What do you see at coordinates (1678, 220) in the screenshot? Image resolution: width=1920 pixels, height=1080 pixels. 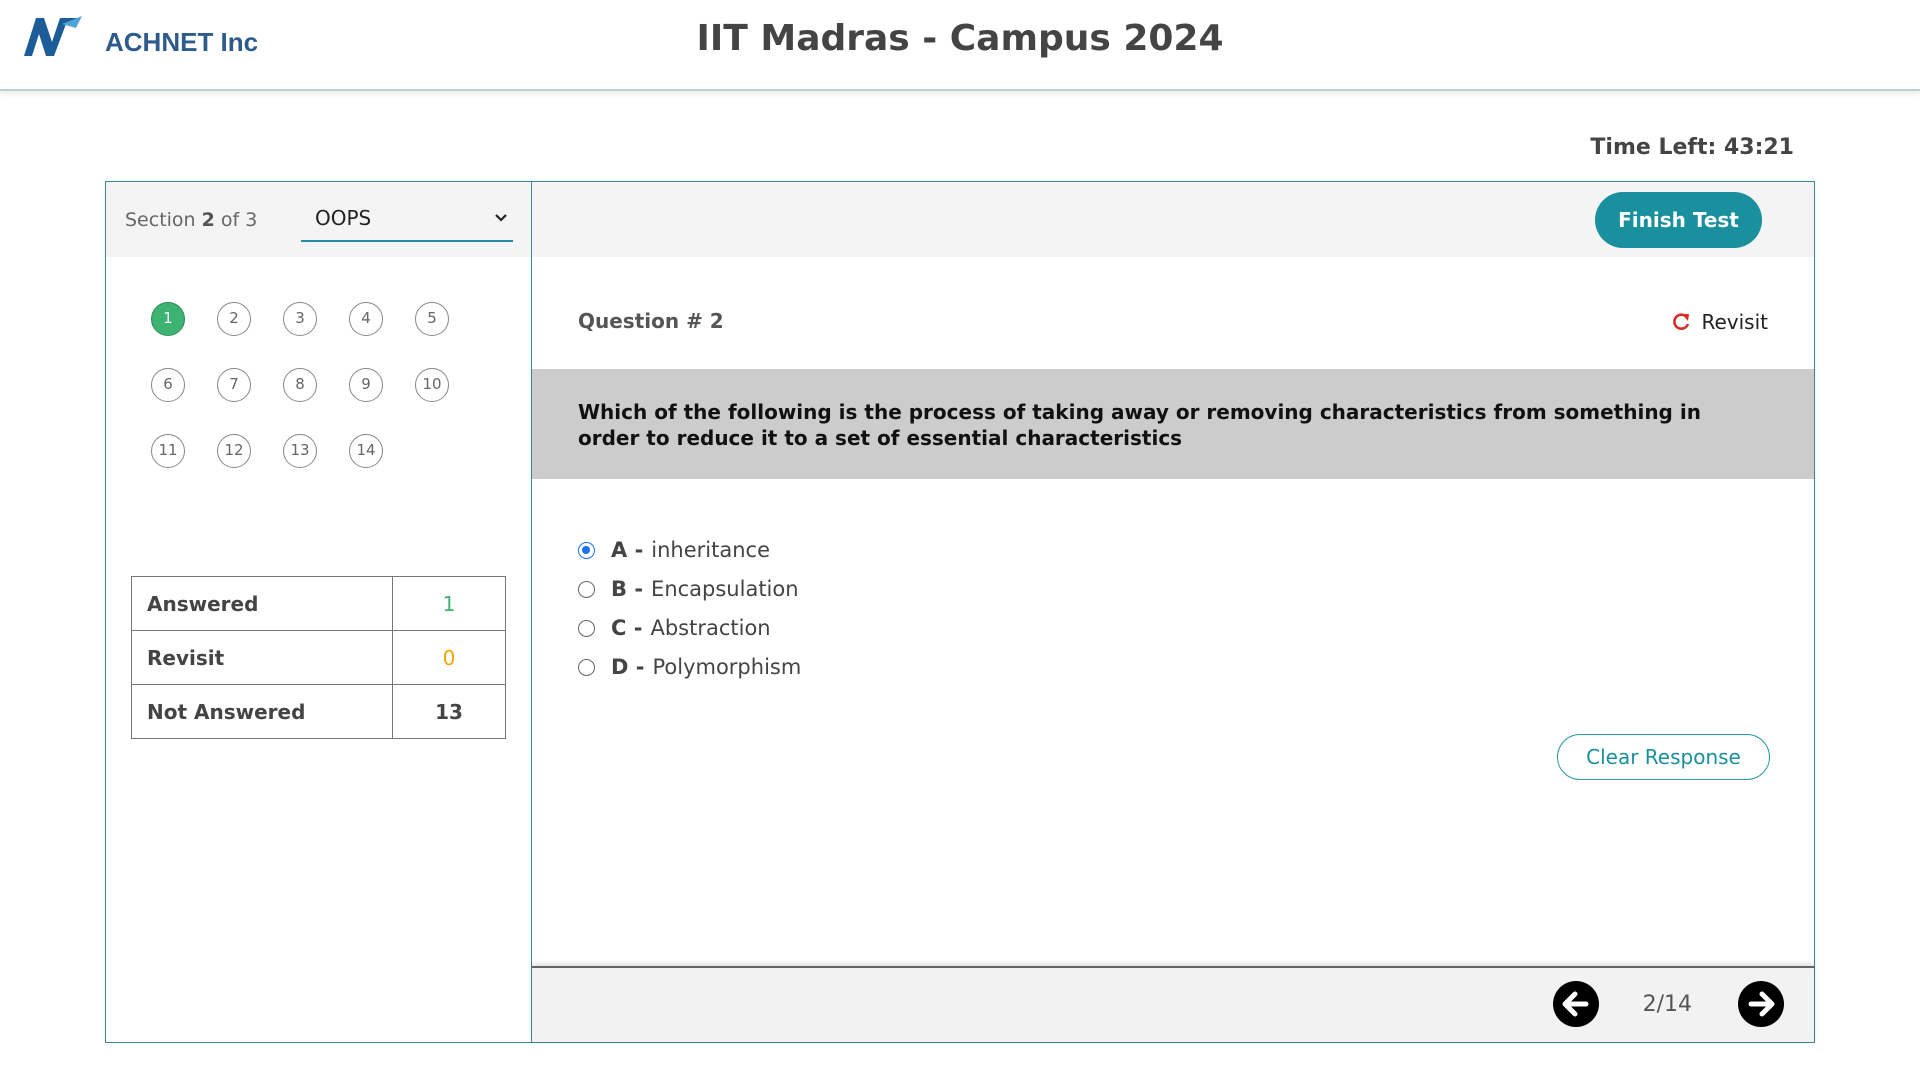 I see `finish-test-button: Finish Test` at bounding box center [1678, 220].